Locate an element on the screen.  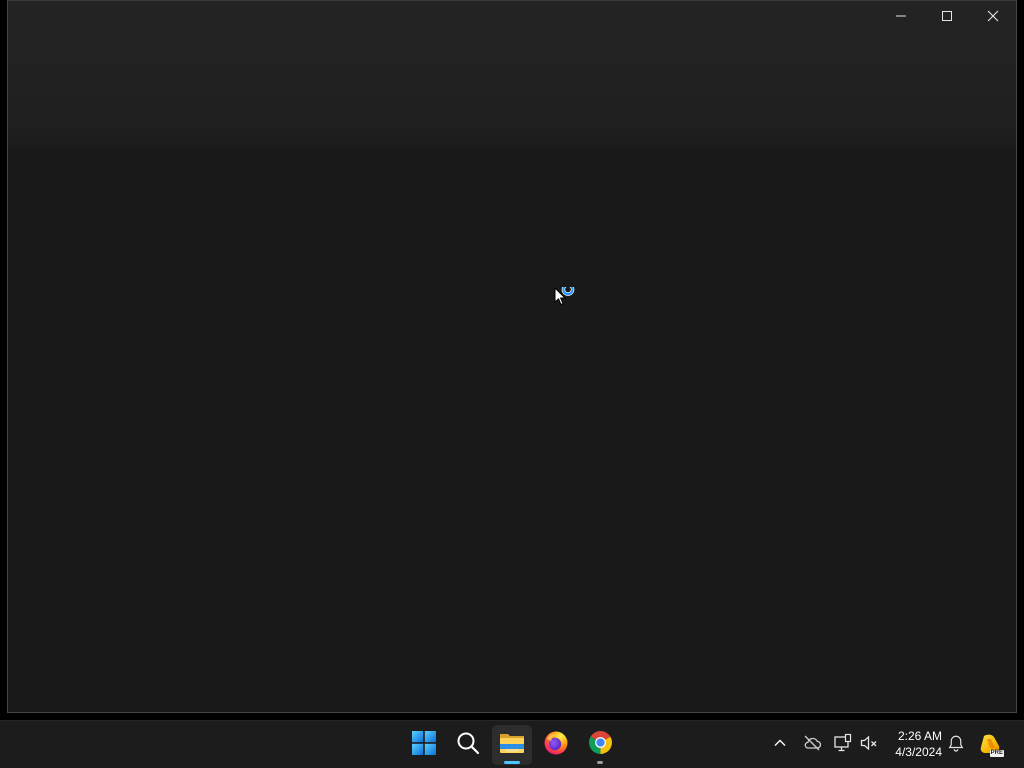
maximize-icon is located at coordinates (947, 16).